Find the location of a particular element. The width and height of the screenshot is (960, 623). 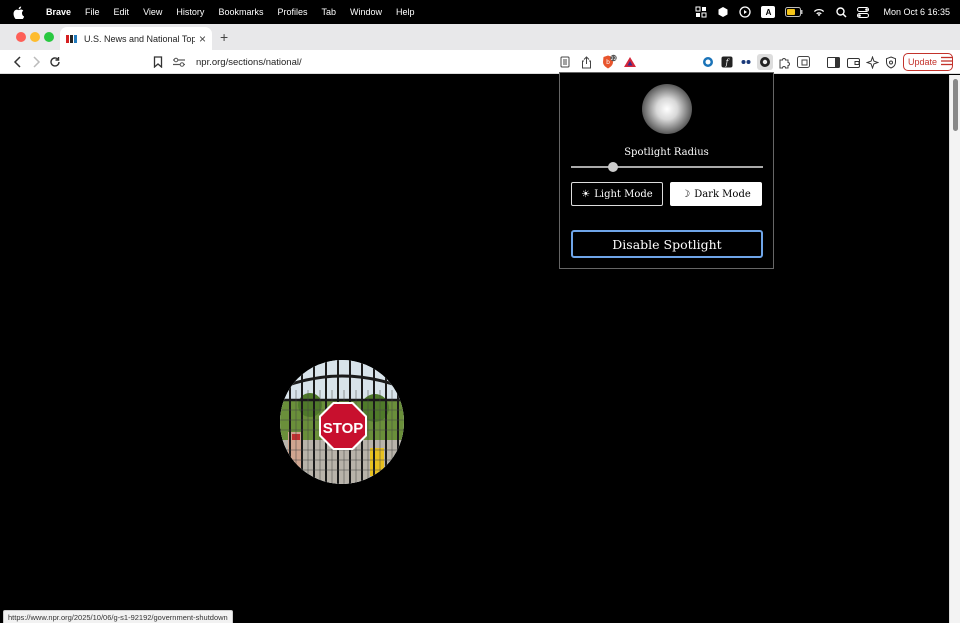

sidebar-toggle-icon is located at coordinates (833, 62).